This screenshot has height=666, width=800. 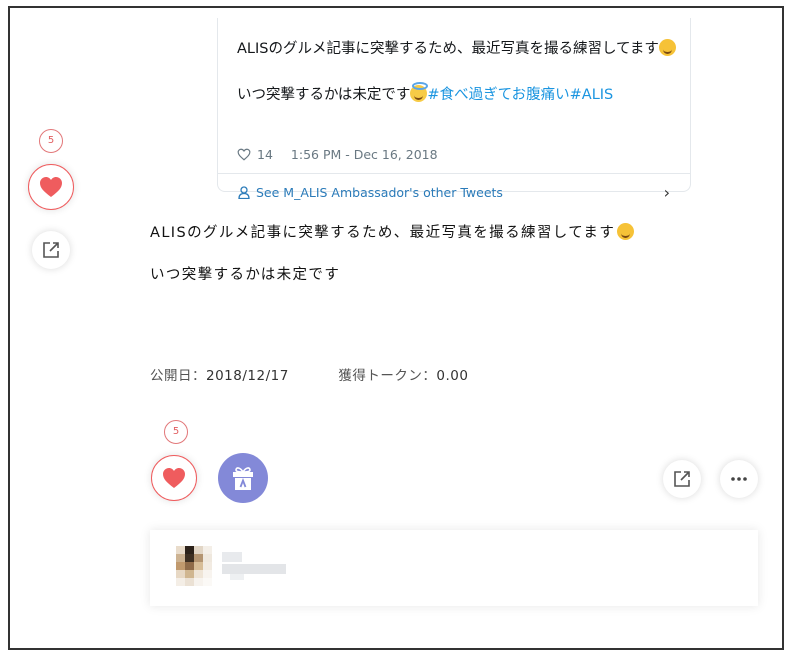 I want to click on gift-icon, so click(x=243, y=478).